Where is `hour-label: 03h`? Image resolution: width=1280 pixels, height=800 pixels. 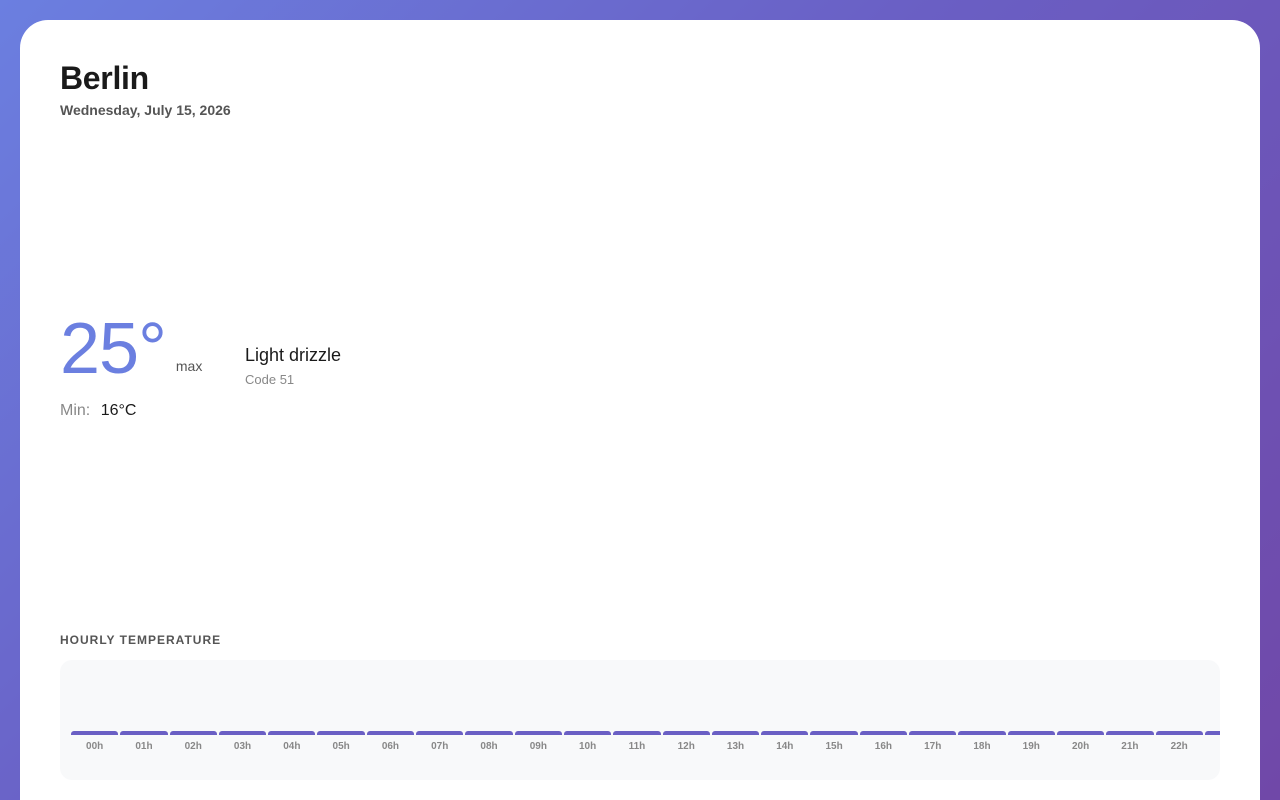 hour-label: 03h is located at coordinates (242, 746).